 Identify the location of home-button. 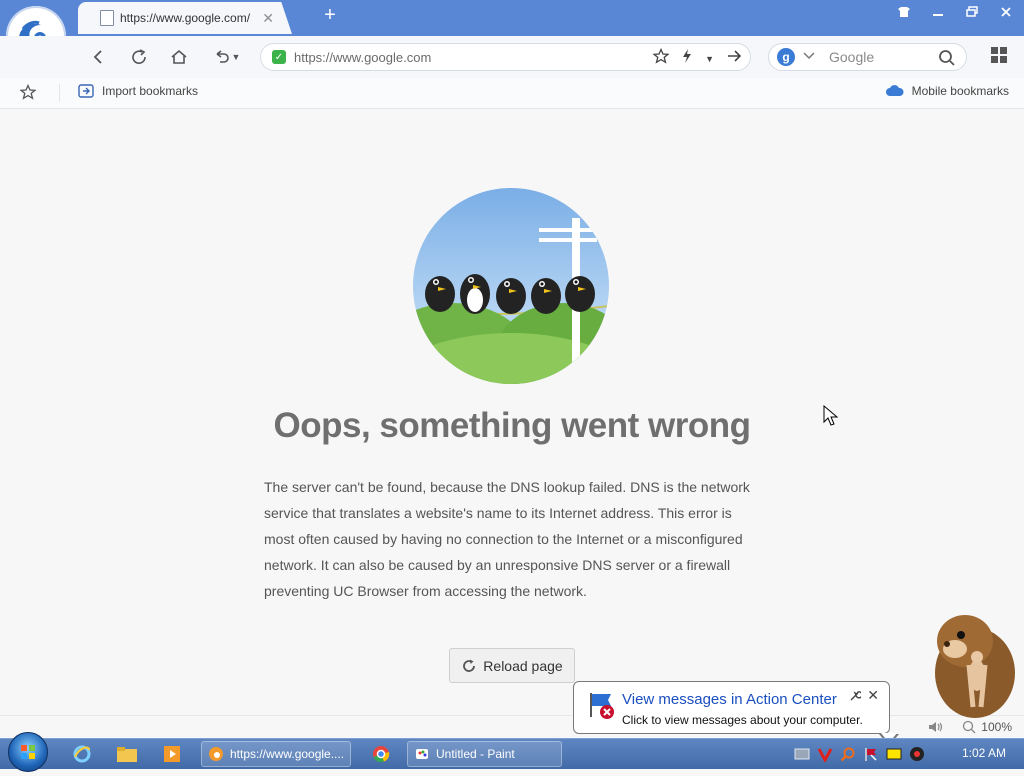
(179, 57).